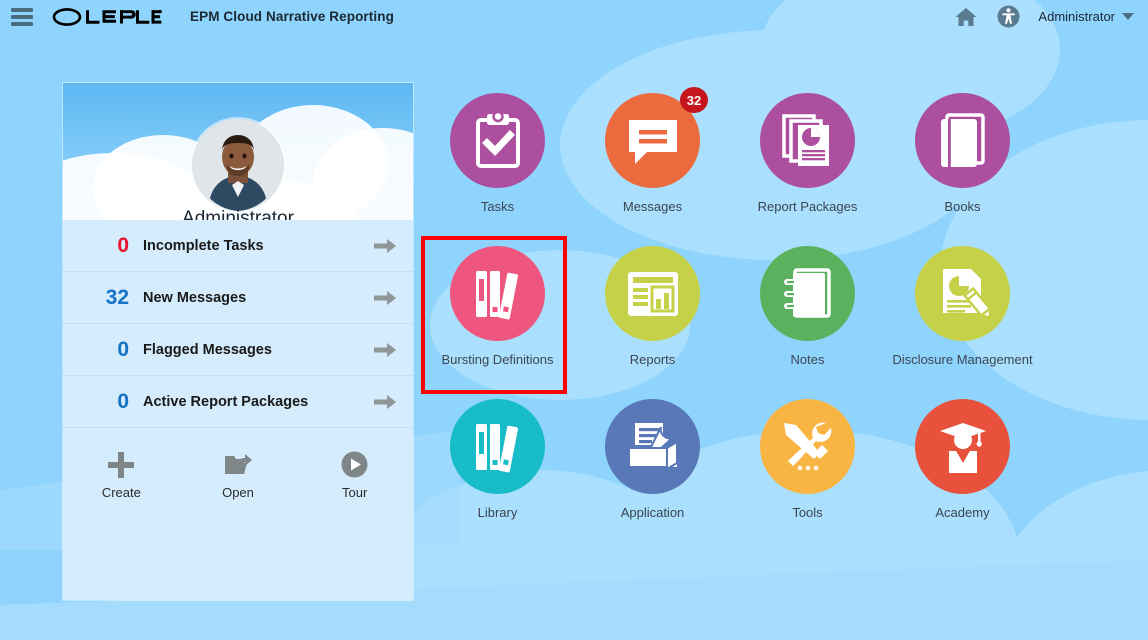 The width and height of the screenshot is (1148, 640). I want to click on avatar, so click(238, 165).